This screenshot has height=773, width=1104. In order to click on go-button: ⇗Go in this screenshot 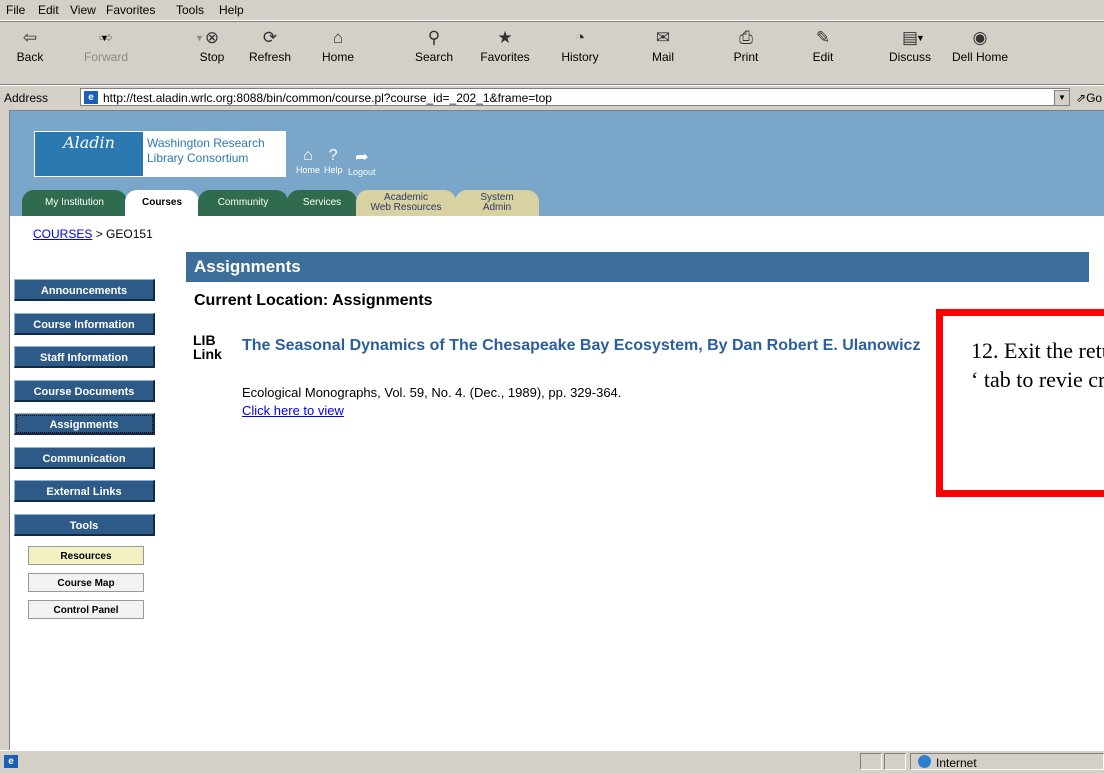, I will do `click(1089, 98)`.